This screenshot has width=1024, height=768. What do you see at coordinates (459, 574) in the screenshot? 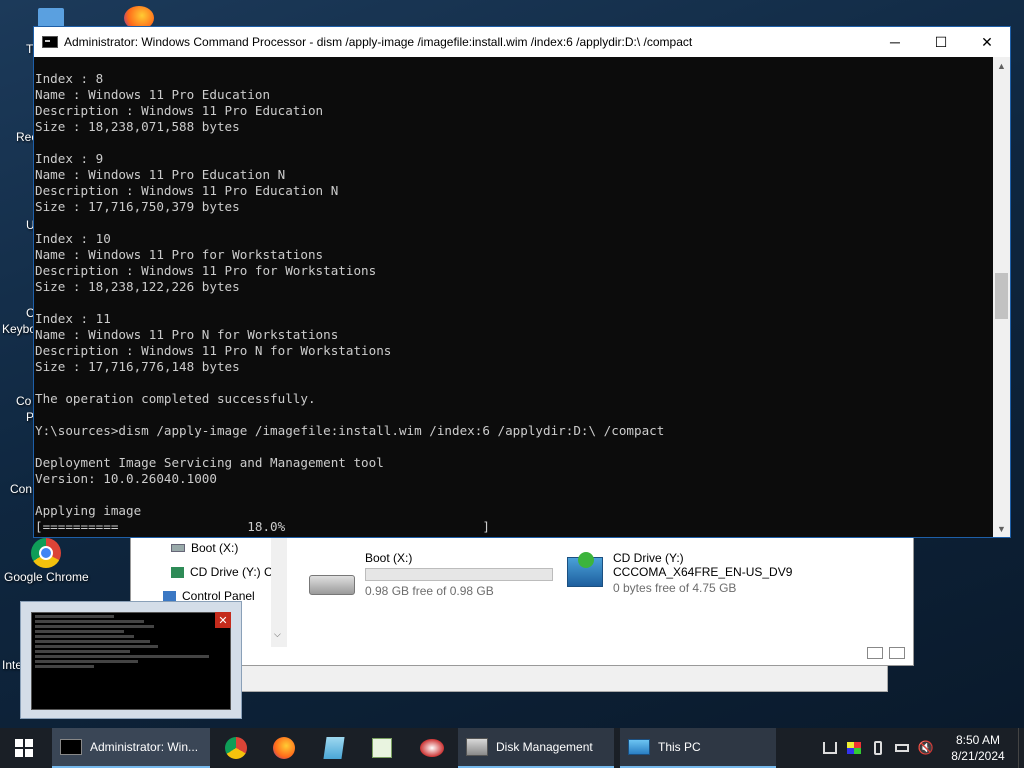
I see `drive-boot-usage-bar` at bounding box center [459, 574].